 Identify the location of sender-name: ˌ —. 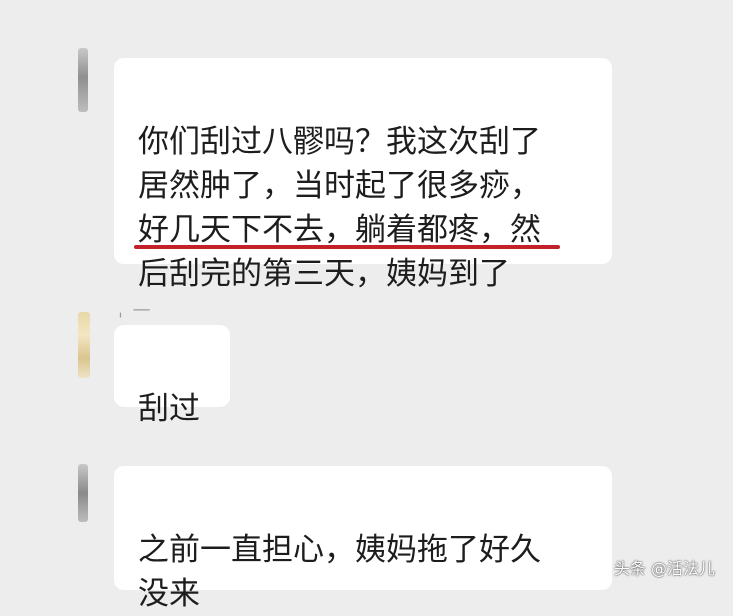
(135, 309).